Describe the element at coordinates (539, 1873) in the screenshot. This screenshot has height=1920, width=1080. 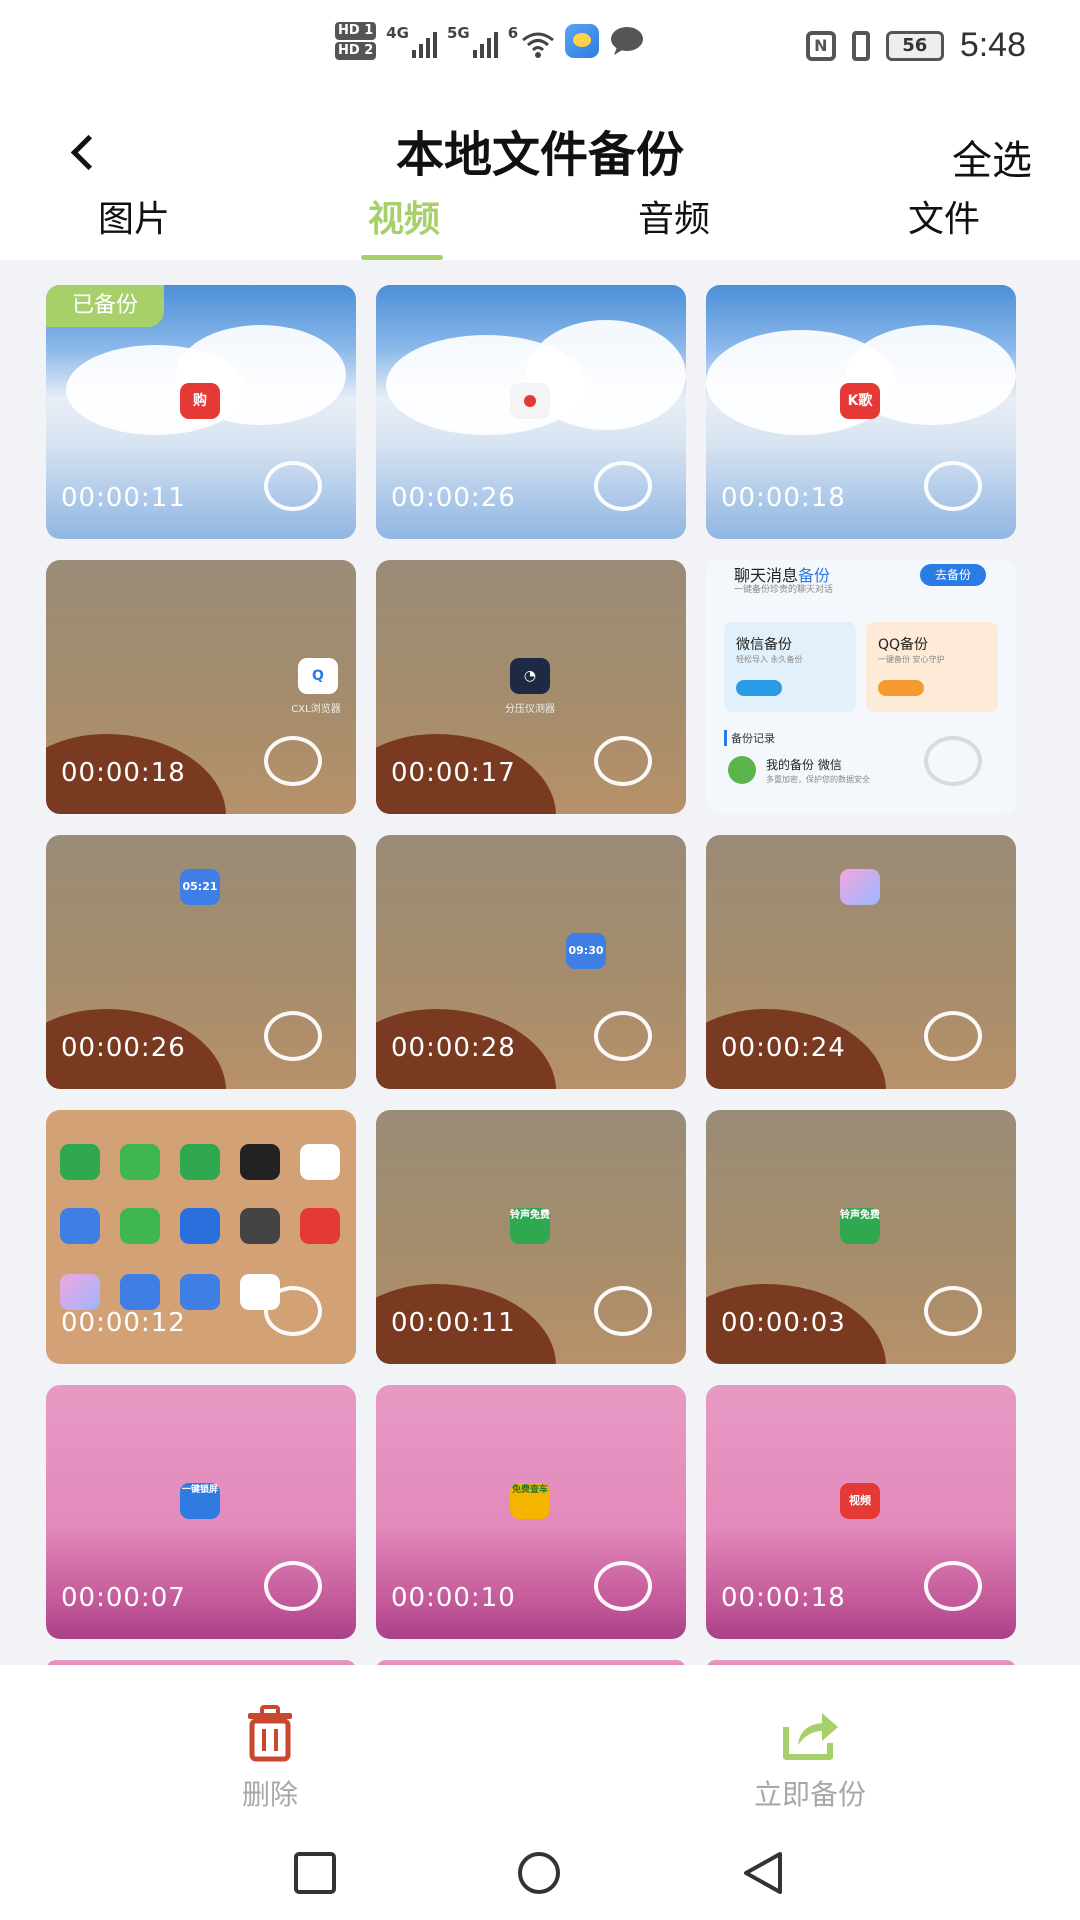
I see `home-icon` at that location.